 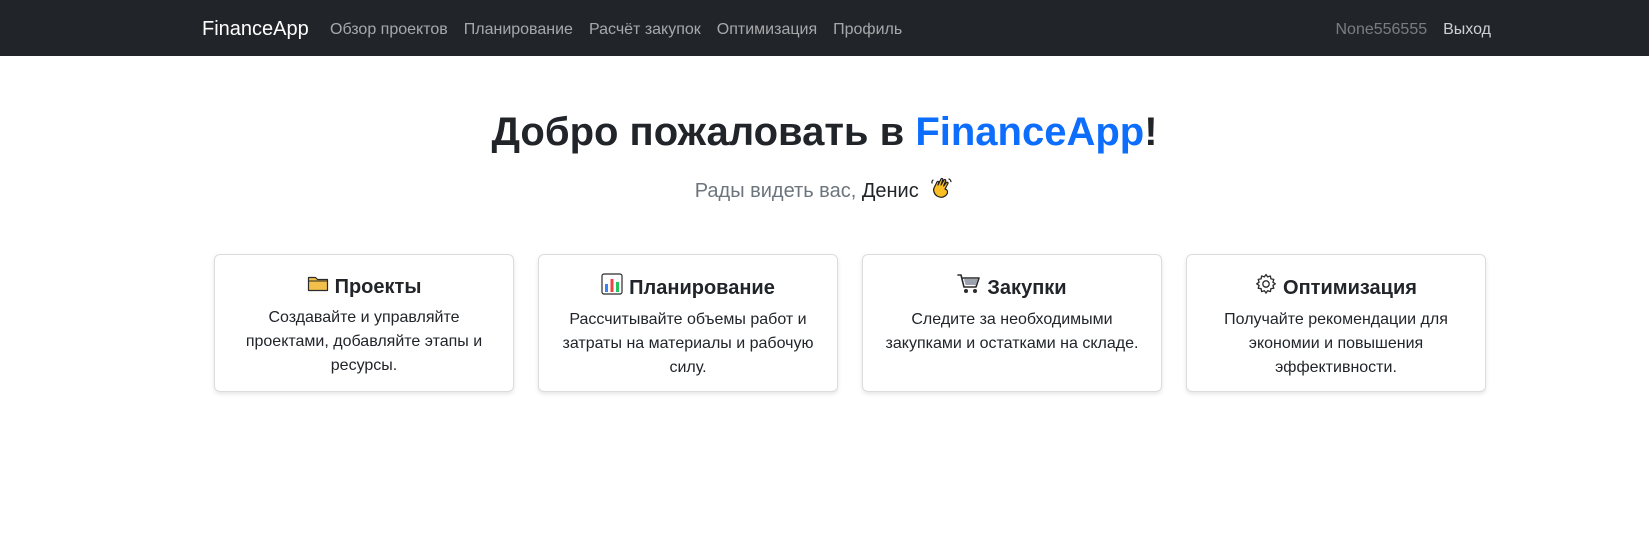 I want to click on card-title-projects: Проекты, so click(x=364, y=286).